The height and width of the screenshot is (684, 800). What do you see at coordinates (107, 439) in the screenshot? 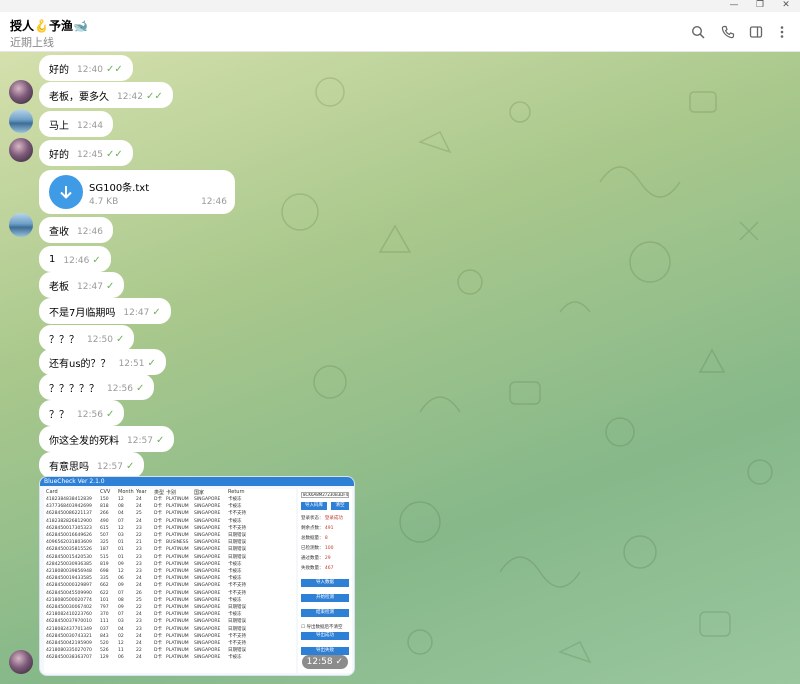
I see `message-bubble: 你这全发的死料 12:57 ✓` at bounding box center [107, 439].